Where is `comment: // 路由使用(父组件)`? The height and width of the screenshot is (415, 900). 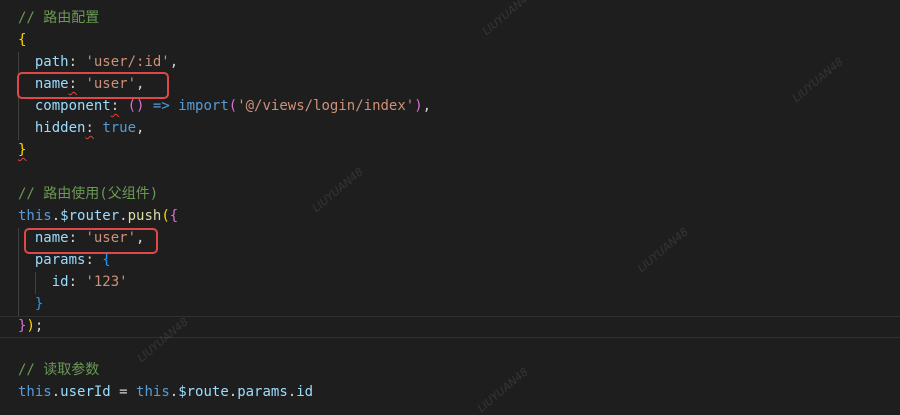
comment: // 路由使用(父组件) is located at coordinates (88, 194).